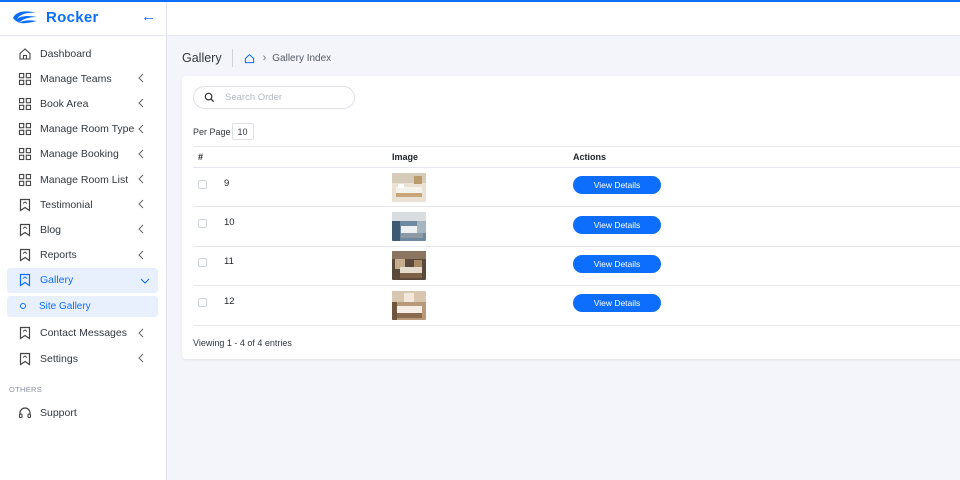 This screenshot has width=960, height=480. What do you see at coordinates (264, 58) in the screenshot?
I see `chevron-right-icon: ›` at bounding box center [264, 58].